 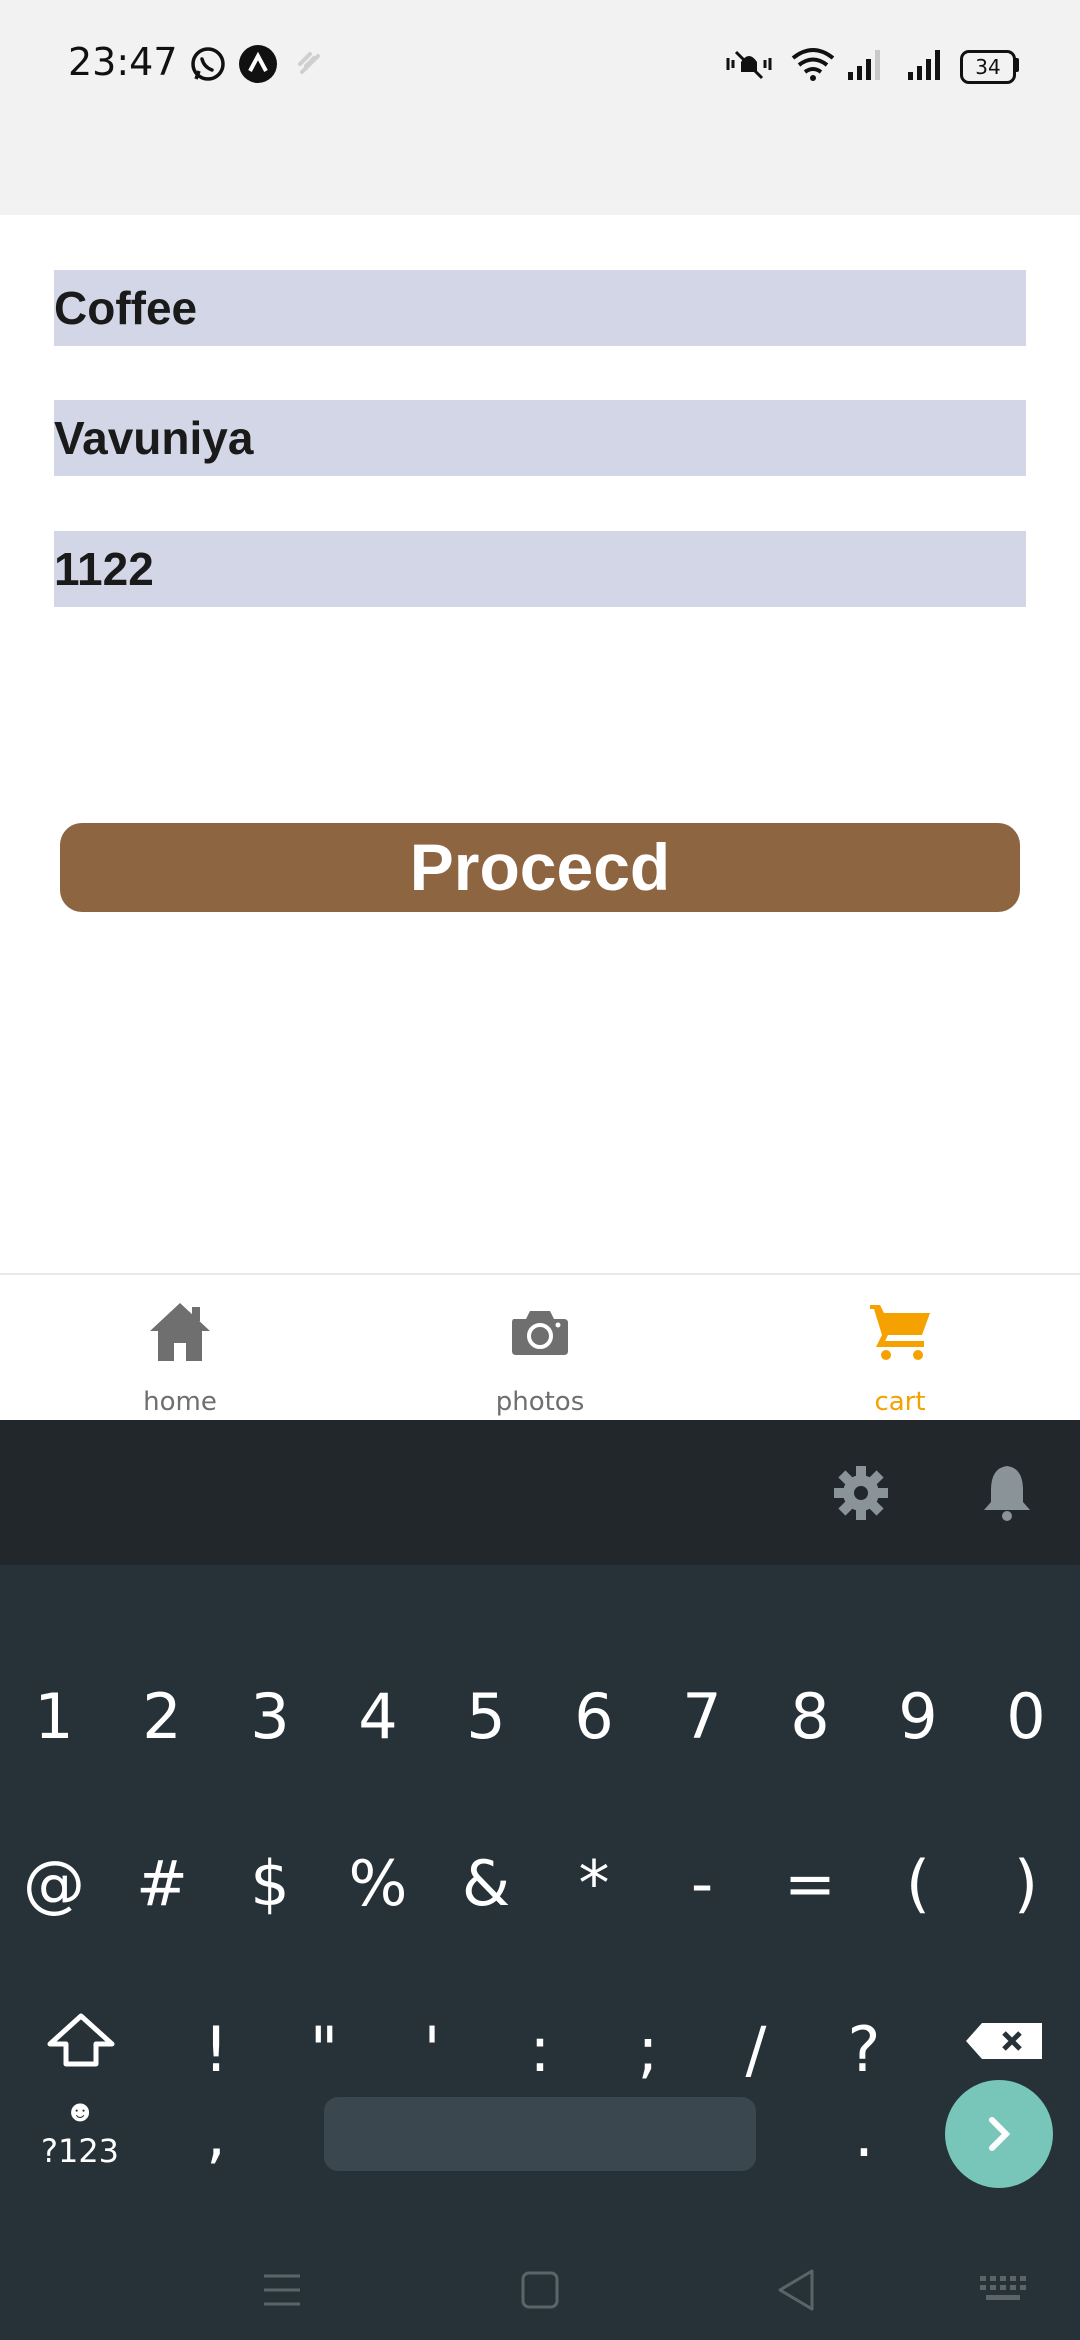 I want to click on backspace-icon, so click(x=1004, y=2041).